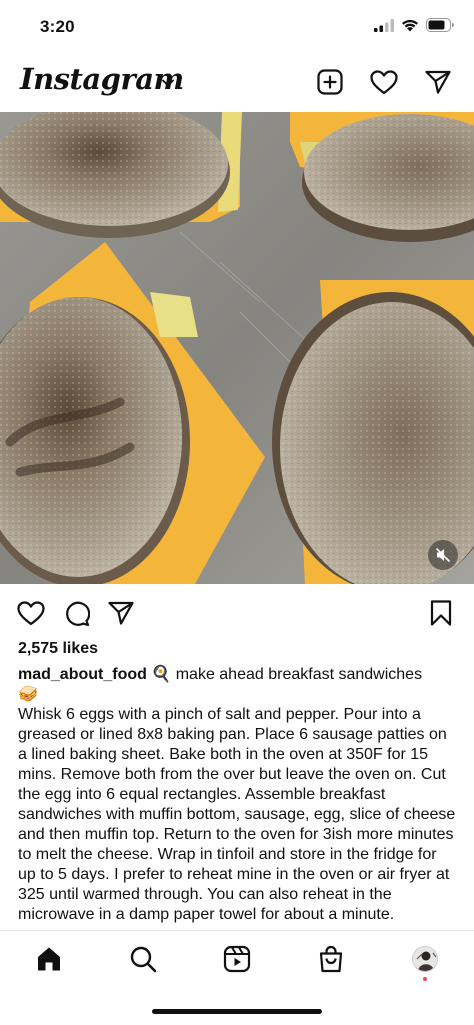 Image resolution: width=474 pixels, height=1025 pixels. Describe the element at coordinates (57, 26) in the screenshot. I see `status-time: 3:20` at that location.